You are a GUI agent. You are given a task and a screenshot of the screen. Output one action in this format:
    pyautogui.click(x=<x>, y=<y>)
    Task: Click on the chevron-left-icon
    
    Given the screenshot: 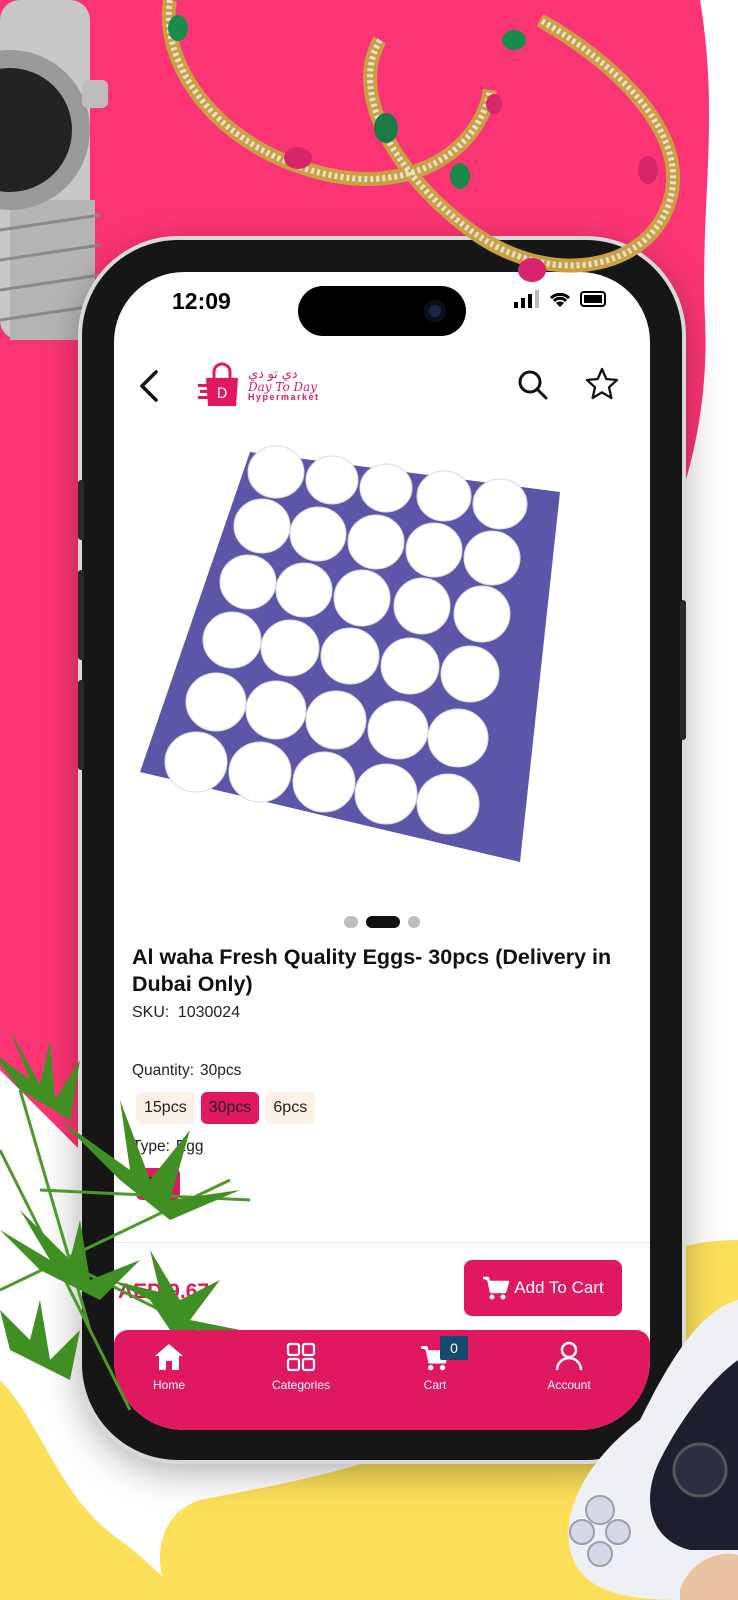 What is the action you would take?
    pyautogui.click(x=149, y=386)
    